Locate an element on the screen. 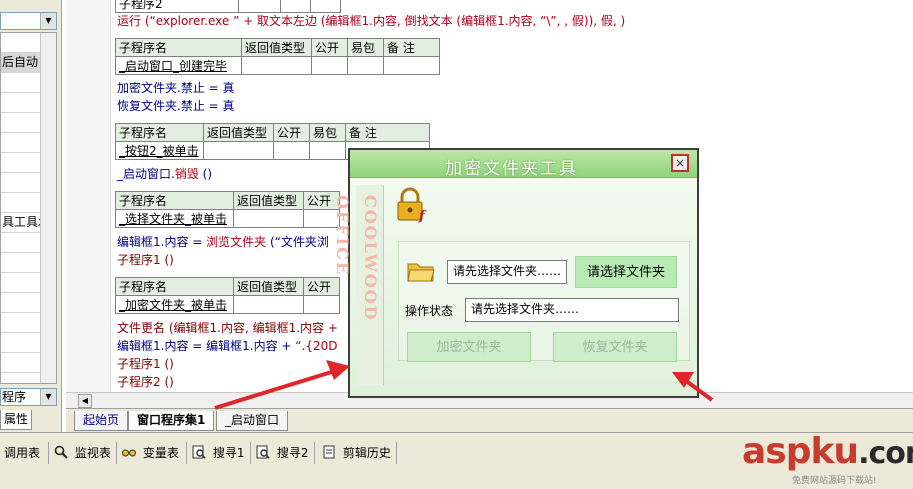  sub-table-3: 子程序名 返回值类型 公开 _选择文件夹_被单击 is located at coordinates (227, 209).